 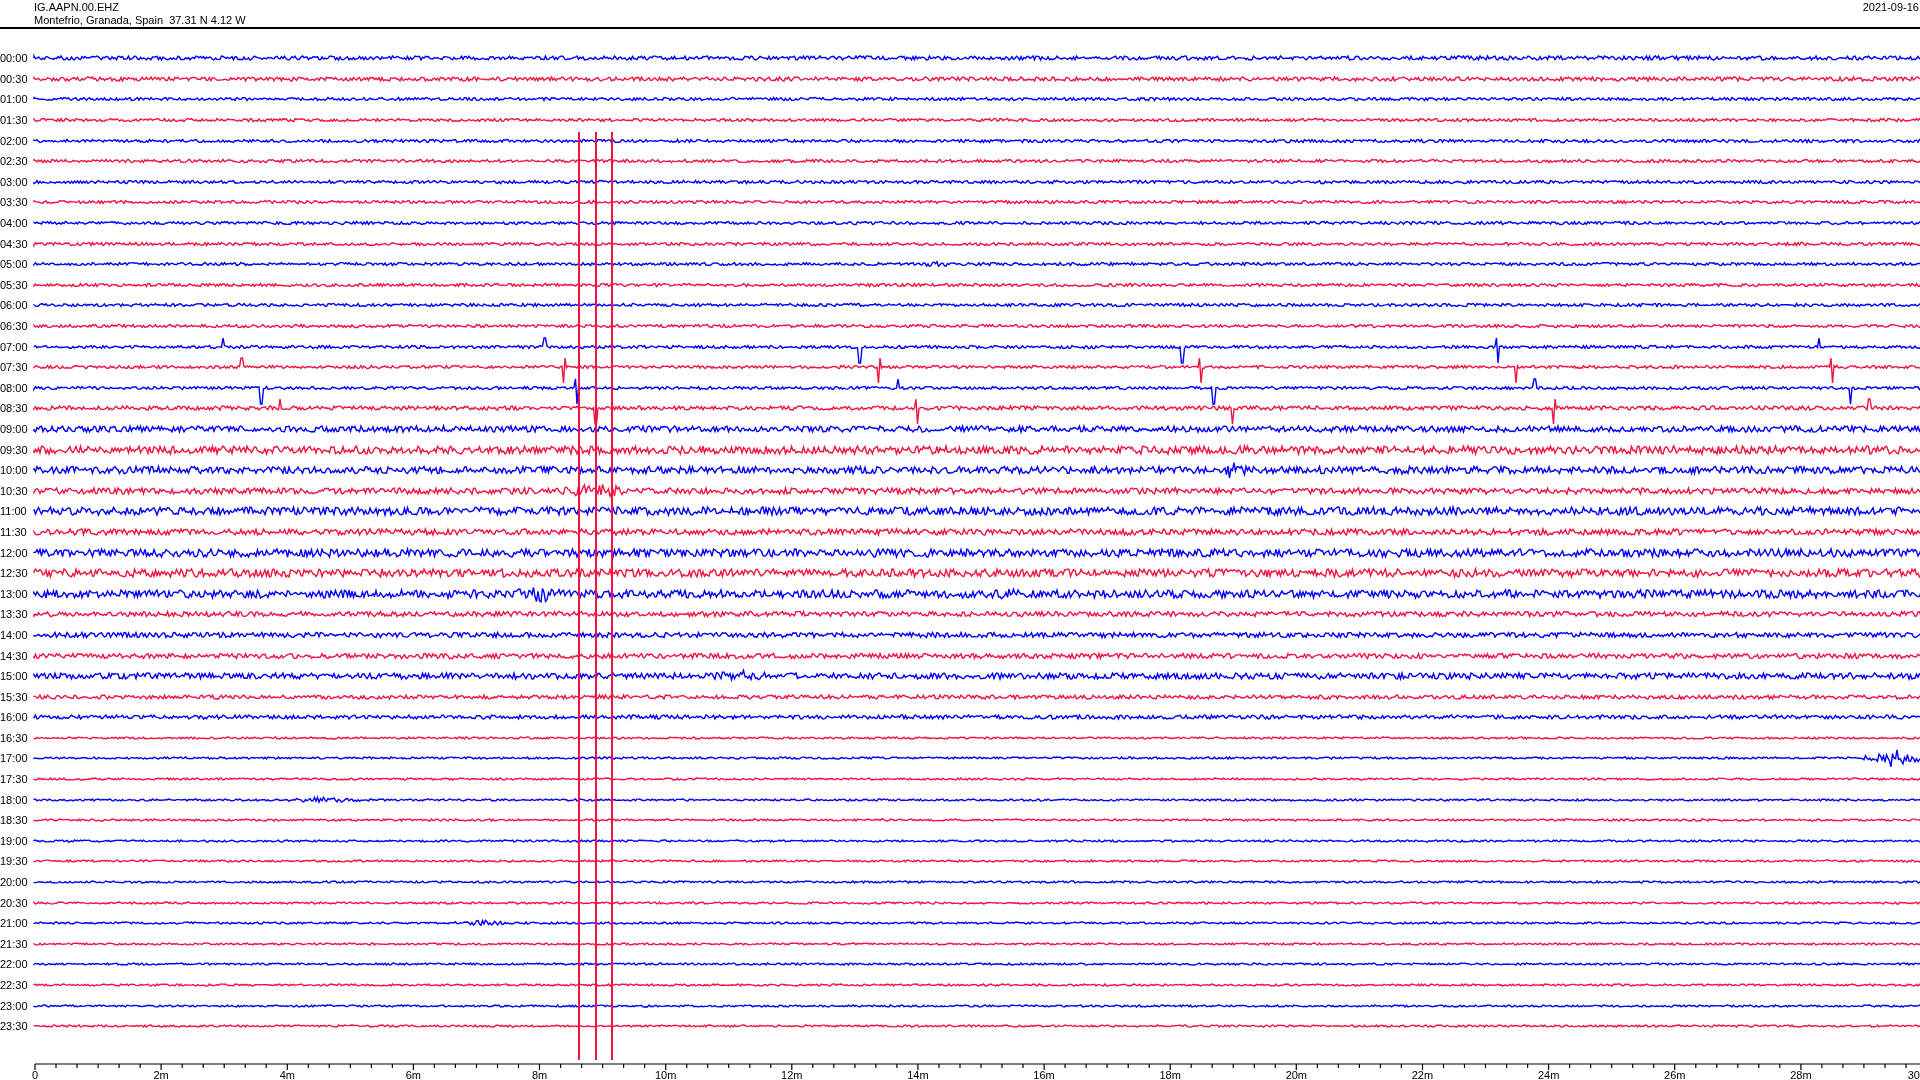 What do you see at coordinates (161, 1074) in the screenshot?
I see `axis-label: 2m` at bounding box center [161, 1074].